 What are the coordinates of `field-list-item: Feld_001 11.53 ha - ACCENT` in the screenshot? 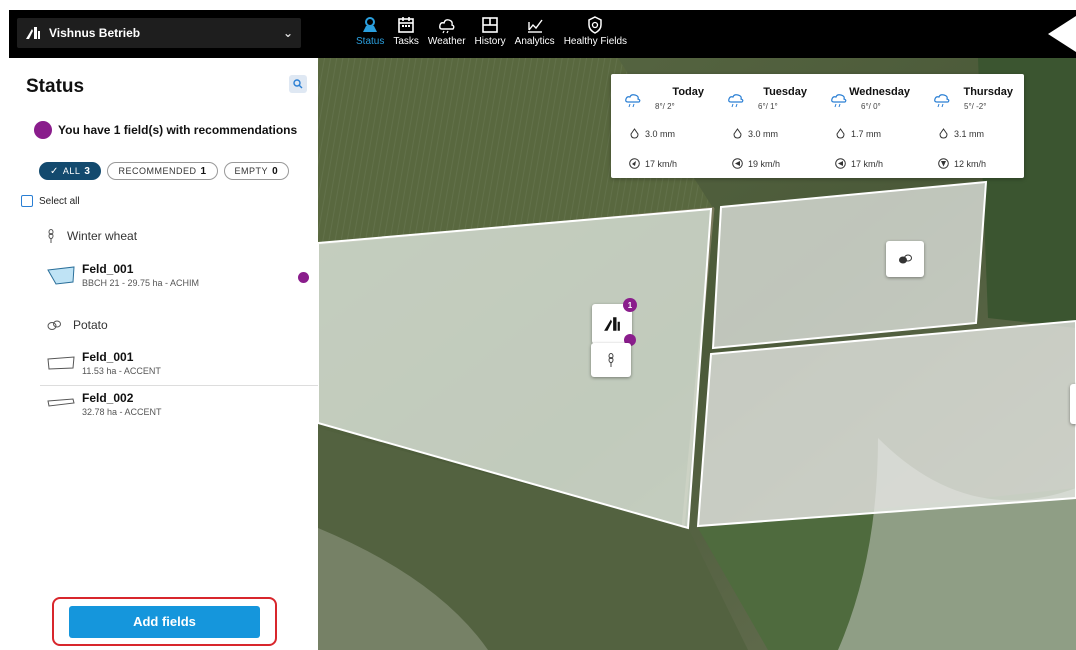 It's located at (103, 363).